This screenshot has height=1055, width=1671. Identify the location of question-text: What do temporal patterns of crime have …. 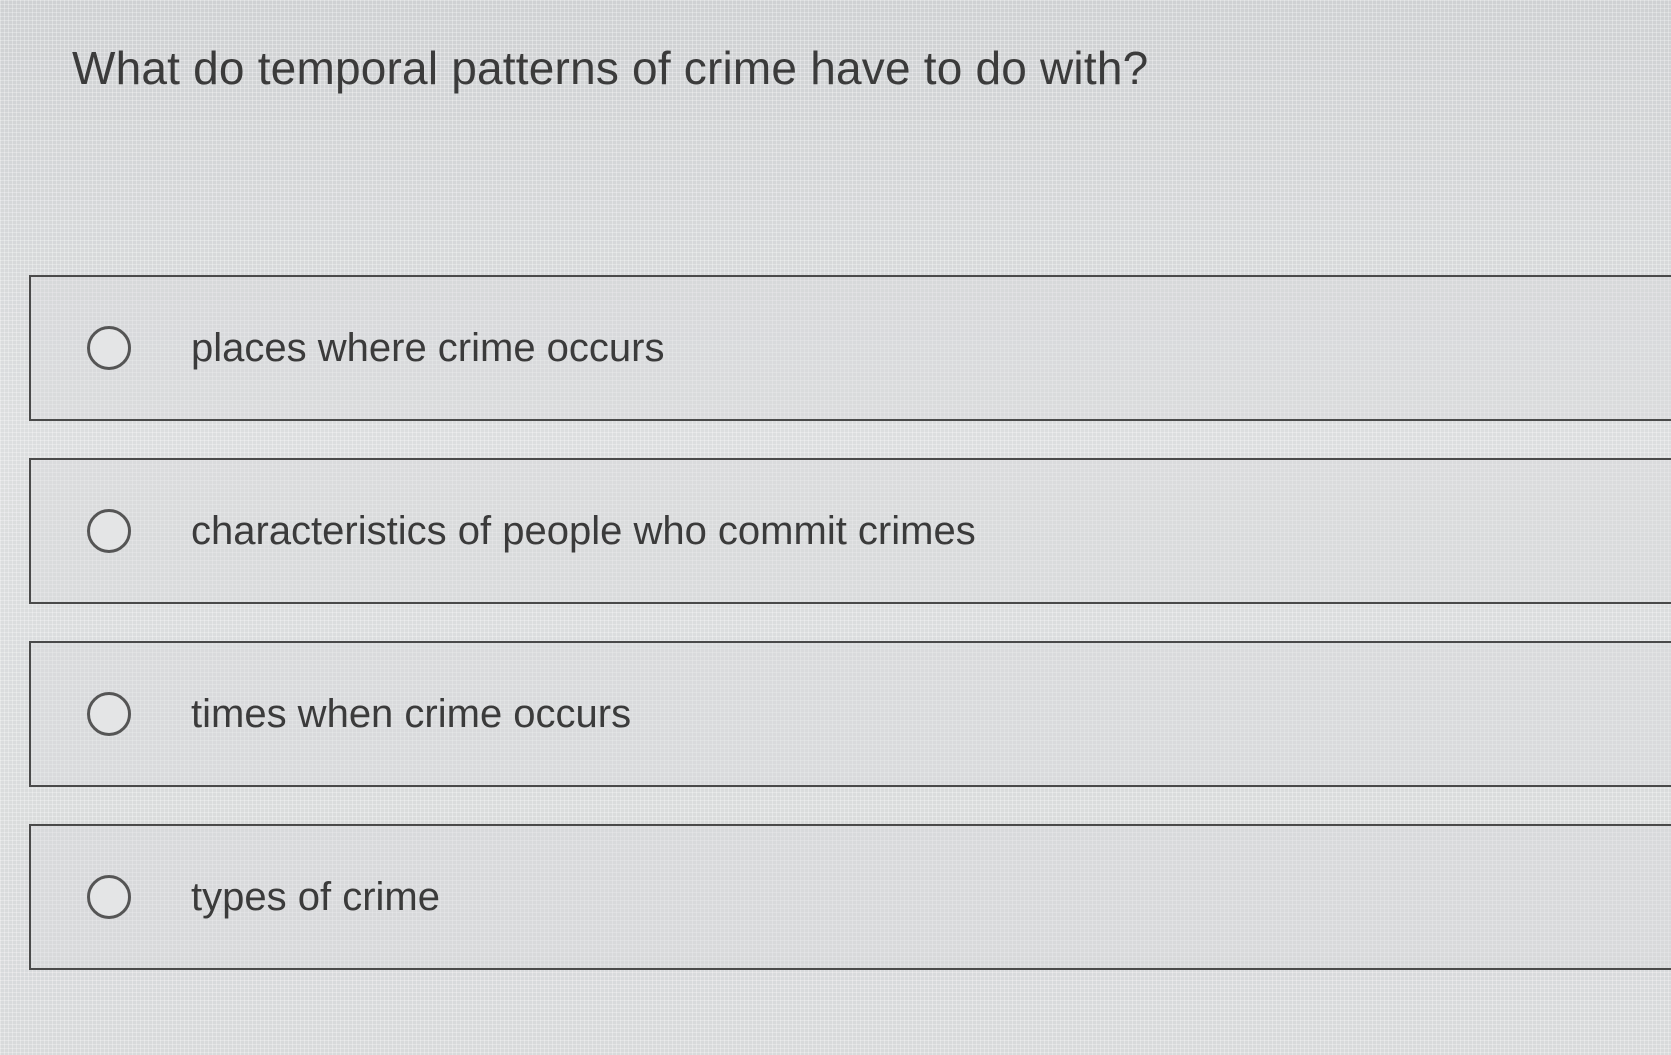
(610, 68).